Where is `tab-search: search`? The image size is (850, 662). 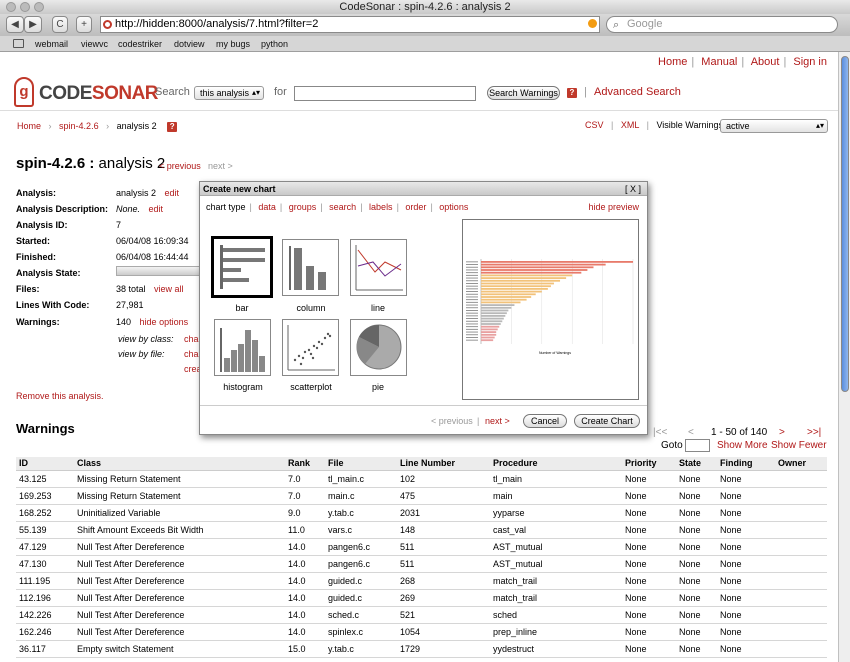 tab-search: search is located at coordinates (342, 207).